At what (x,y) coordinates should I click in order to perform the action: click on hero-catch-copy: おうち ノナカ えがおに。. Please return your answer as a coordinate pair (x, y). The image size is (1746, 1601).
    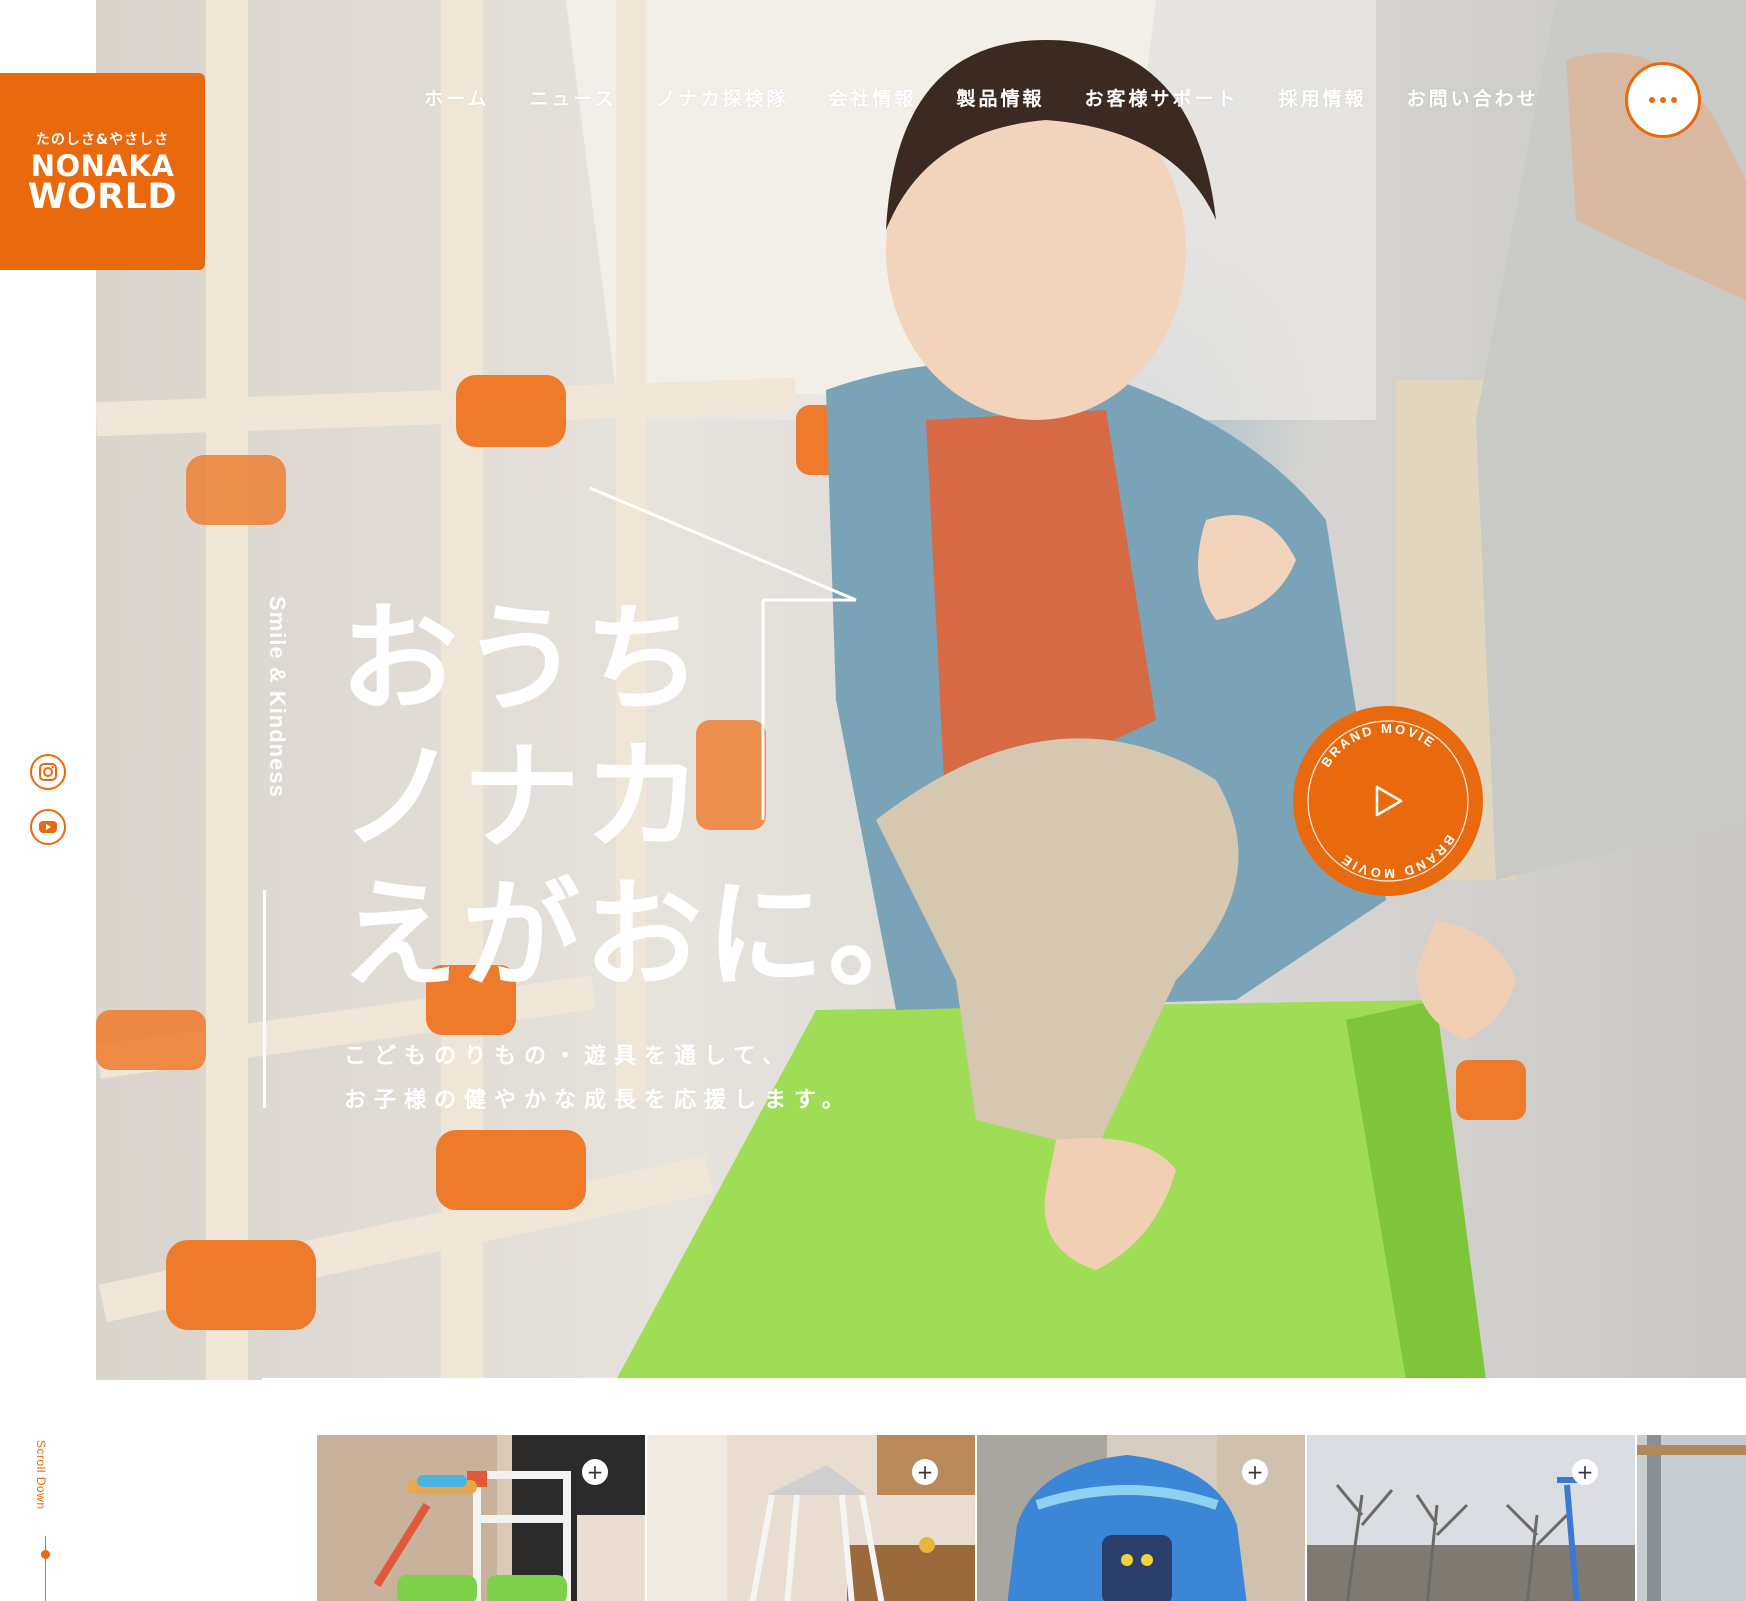
    Looking at the image, I should click on (645, 797).